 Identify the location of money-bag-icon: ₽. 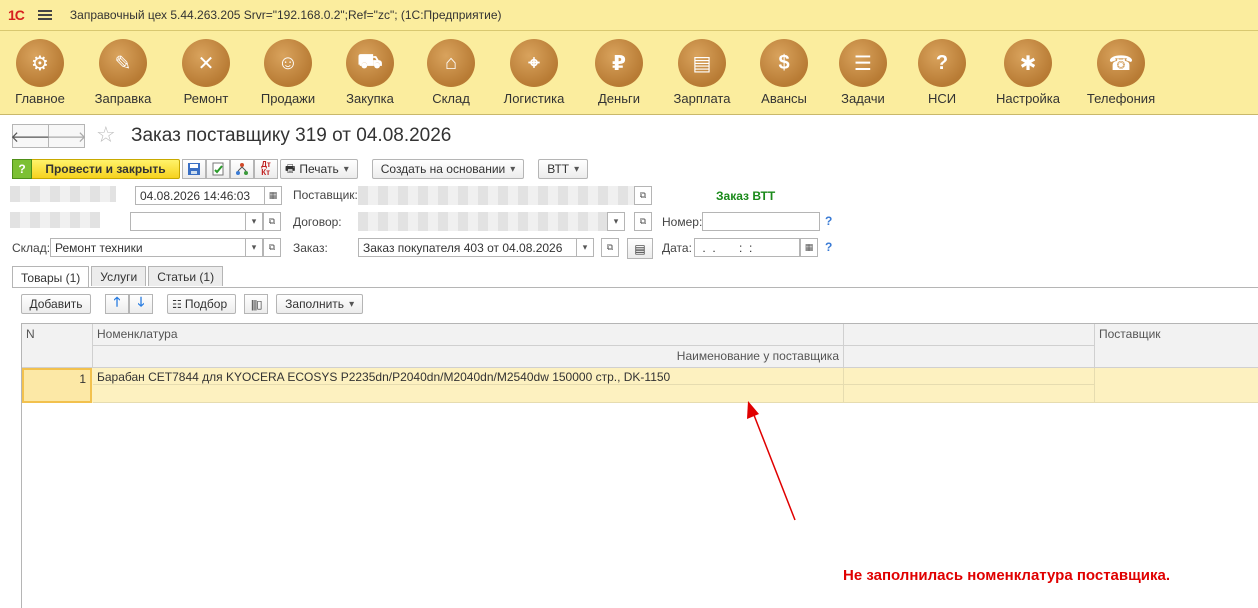
(619, 63).